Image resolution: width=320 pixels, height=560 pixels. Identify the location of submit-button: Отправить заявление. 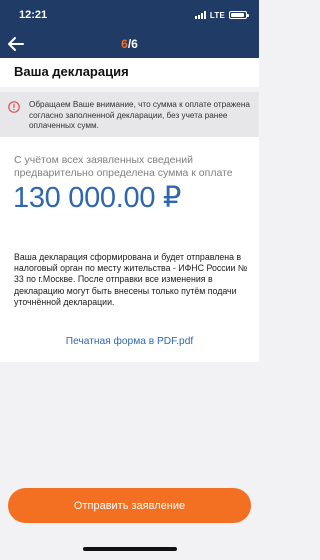
(129, 505).